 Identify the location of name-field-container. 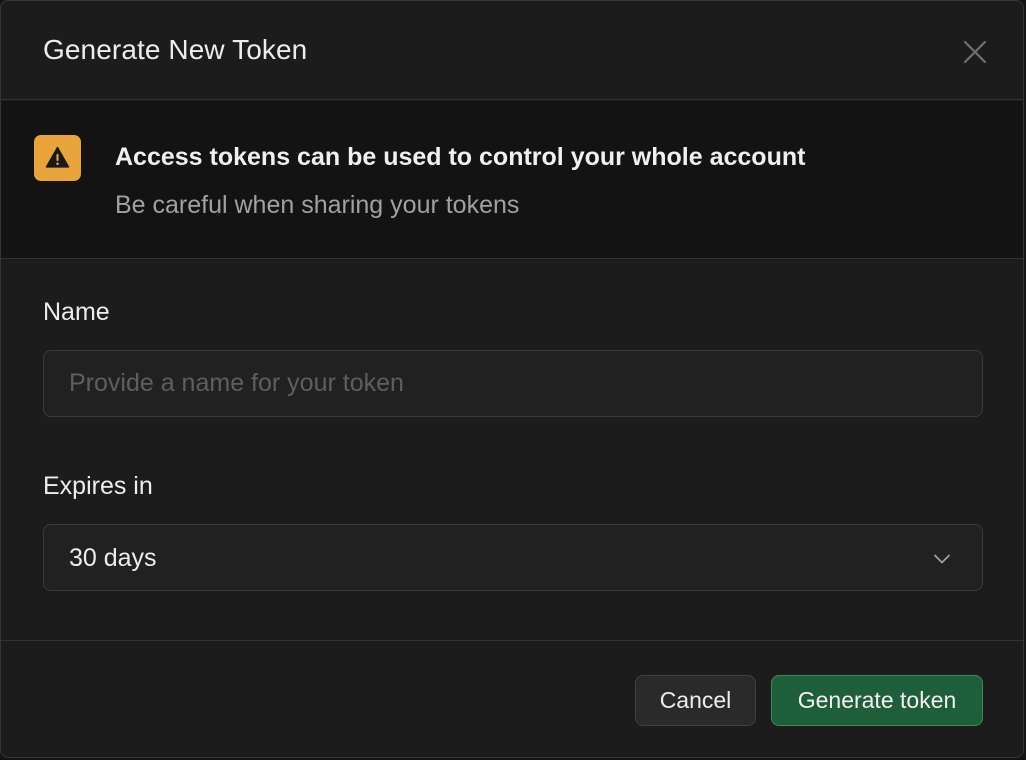
(513, 383).